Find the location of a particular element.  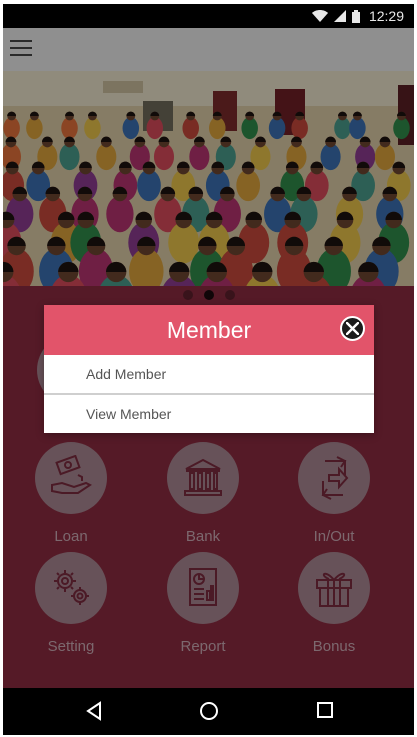

signal-icon is located at coordinates (340, 16).